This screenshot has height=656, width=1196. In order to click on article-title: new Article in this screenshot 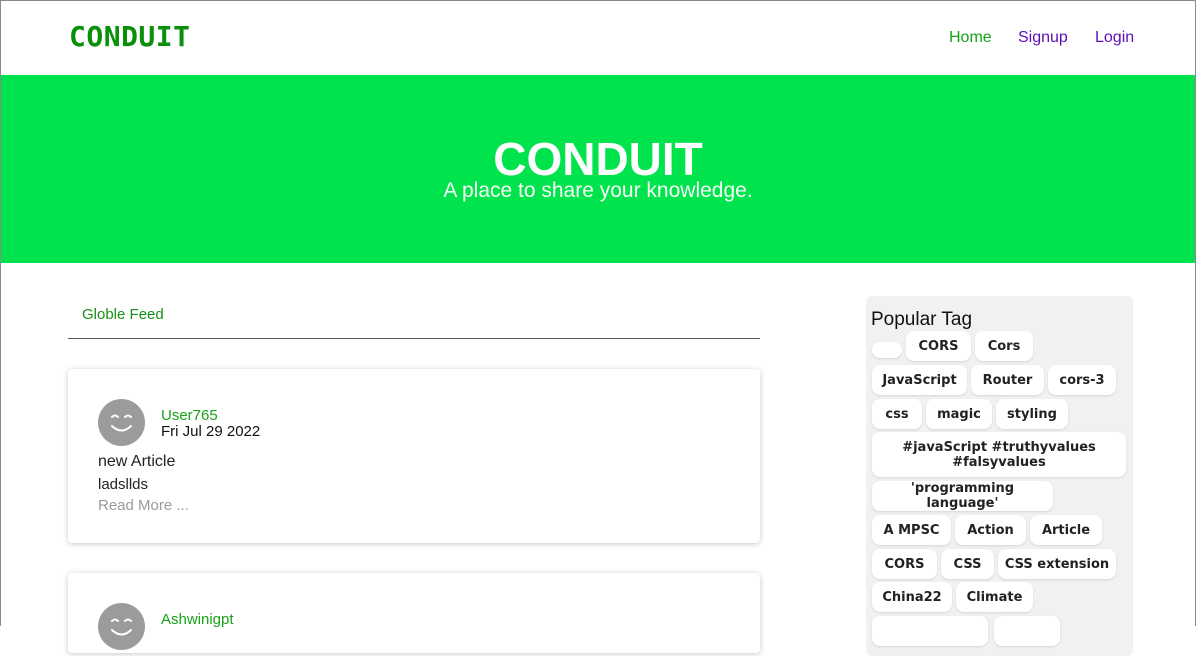, I will do `click(136, 462)`.